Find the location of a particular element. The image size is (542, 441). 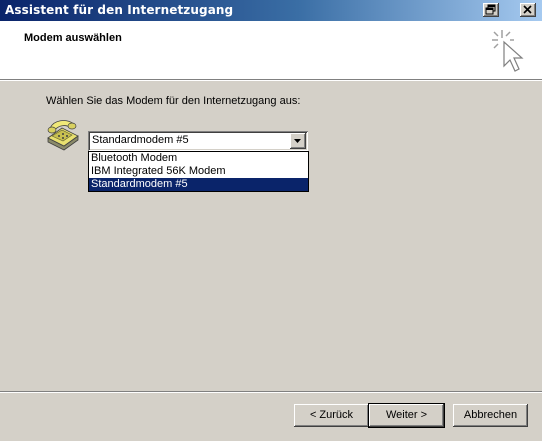

close-button is located at coordinates (528, 10).